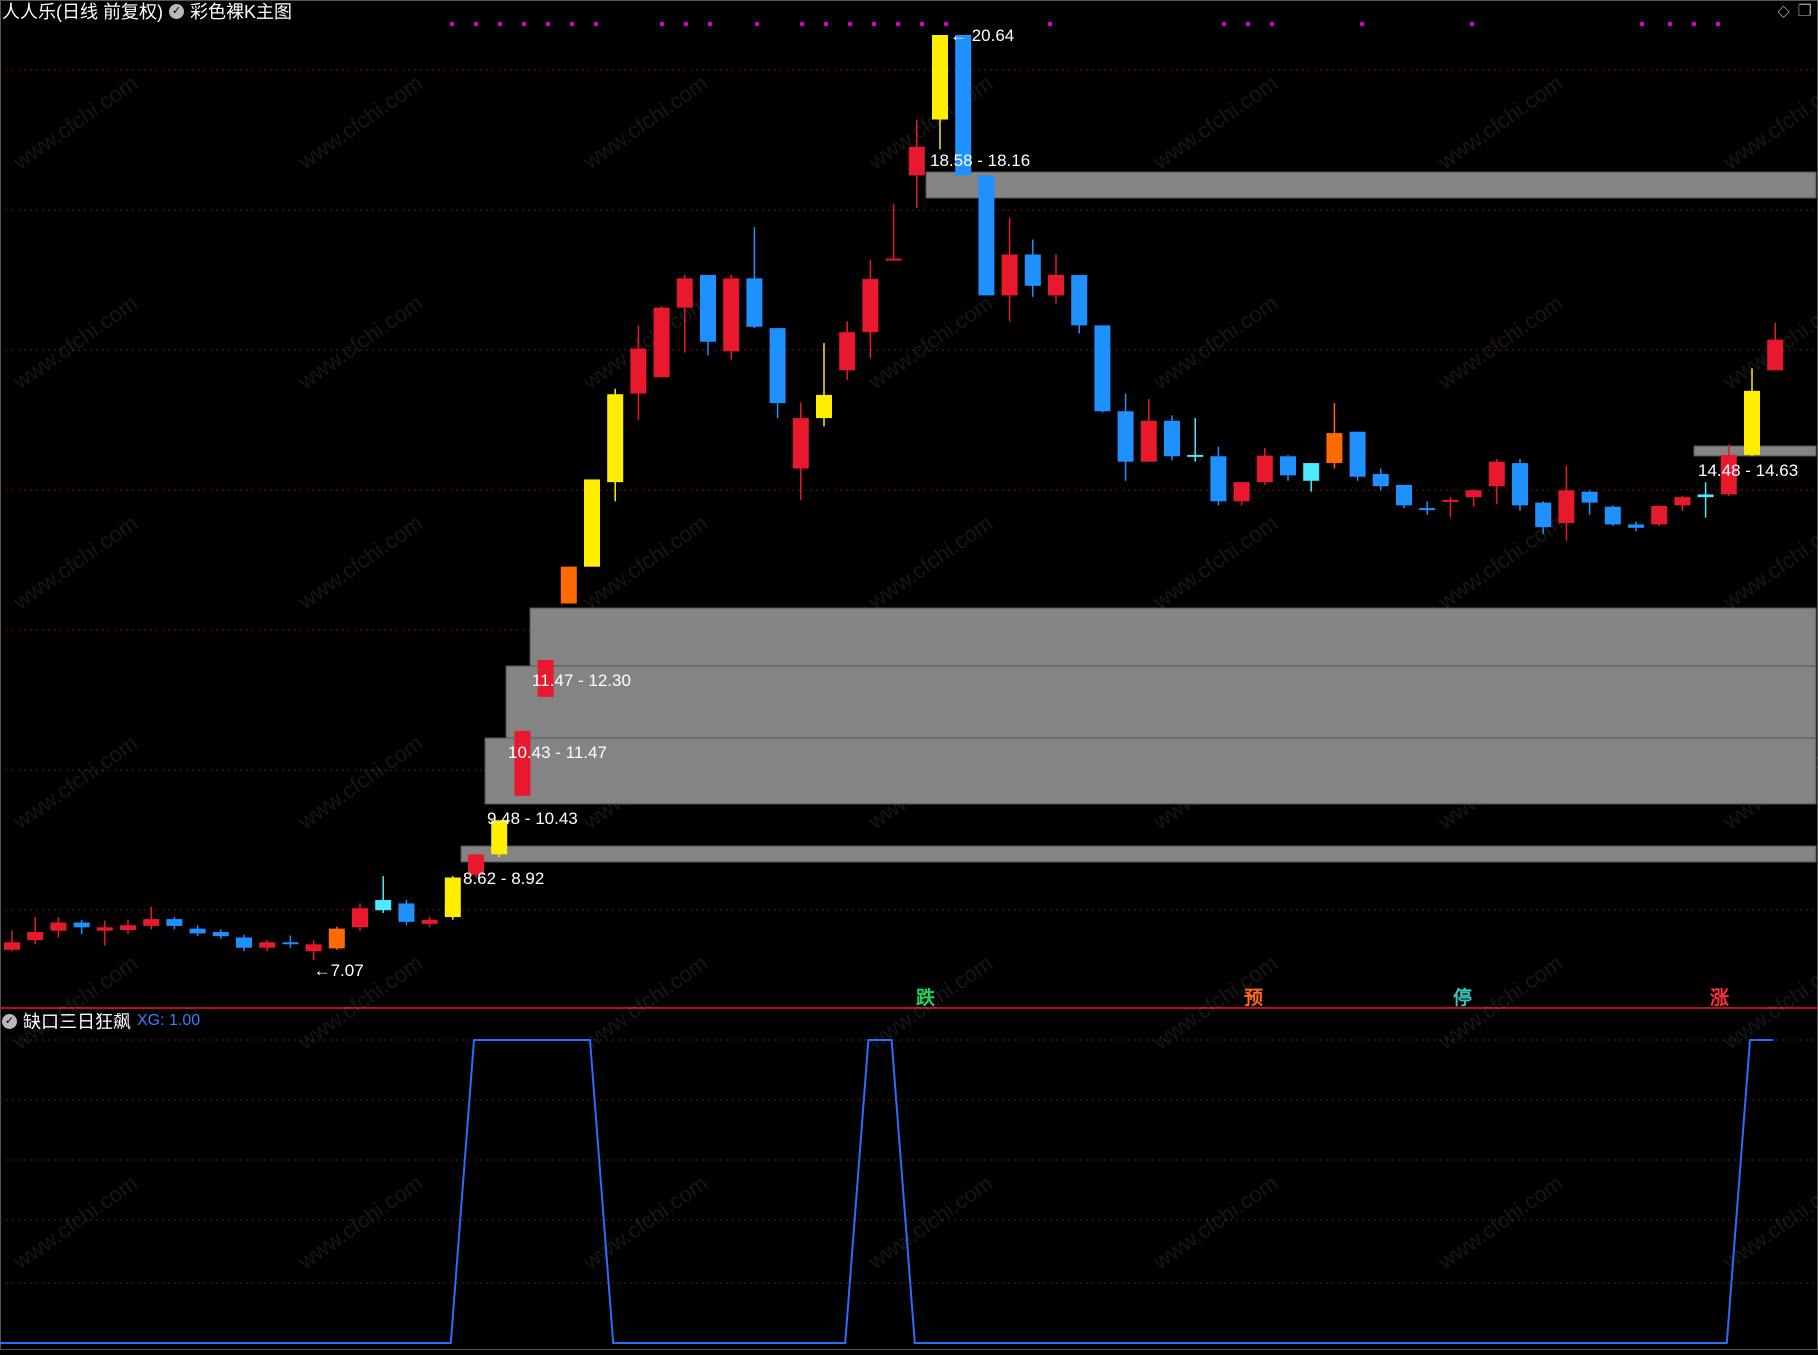 The image size is (1818, 1355). I want to click on main-panel-header: 人人乐(日线 前复权) ✓ 彩色裸K主图, so click(147, 11).